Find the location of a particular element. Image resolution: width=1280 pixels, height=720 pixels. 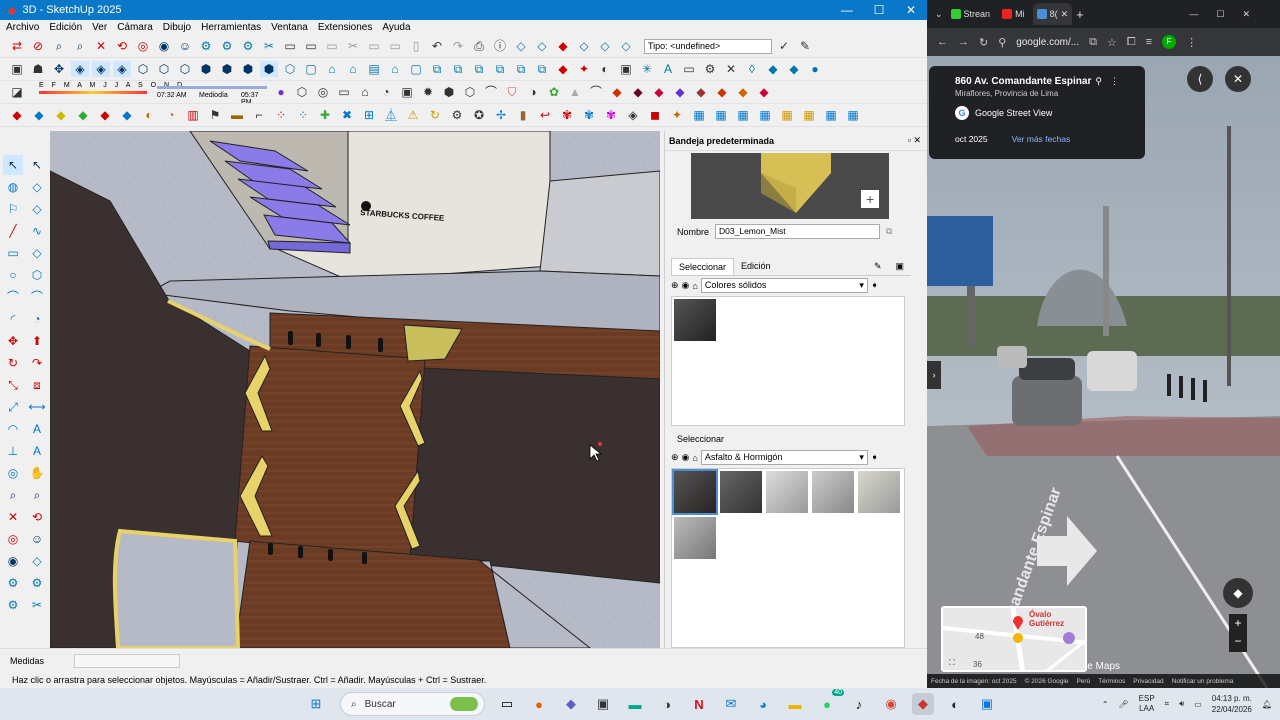

scale-tool-icon: ⤡ is located at coordinates (13, 385).